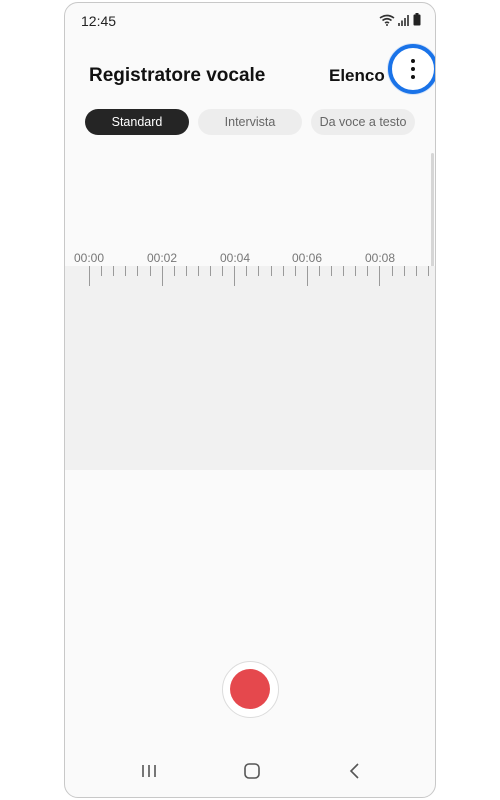 The image size is (500, 800). What do you see at coordinates (355, 771) in the screenshot?
I see `back-icon` at bounding box center [355, 771].